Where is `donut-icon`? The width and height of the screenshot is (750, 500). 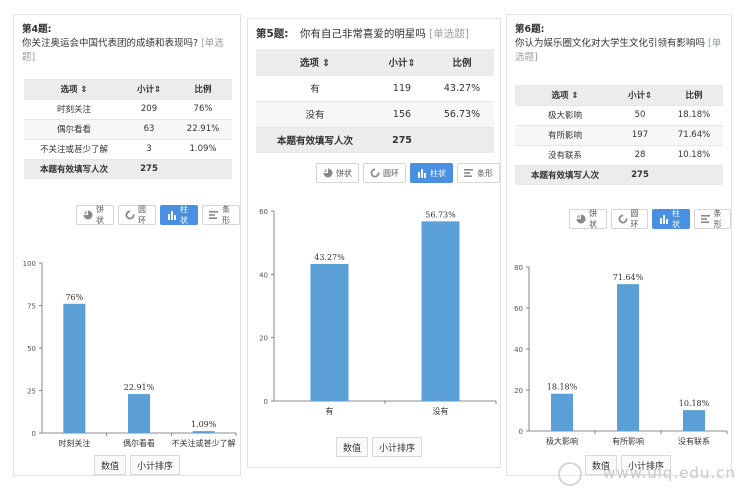 donut-icon is located at coordinates (130, 215).